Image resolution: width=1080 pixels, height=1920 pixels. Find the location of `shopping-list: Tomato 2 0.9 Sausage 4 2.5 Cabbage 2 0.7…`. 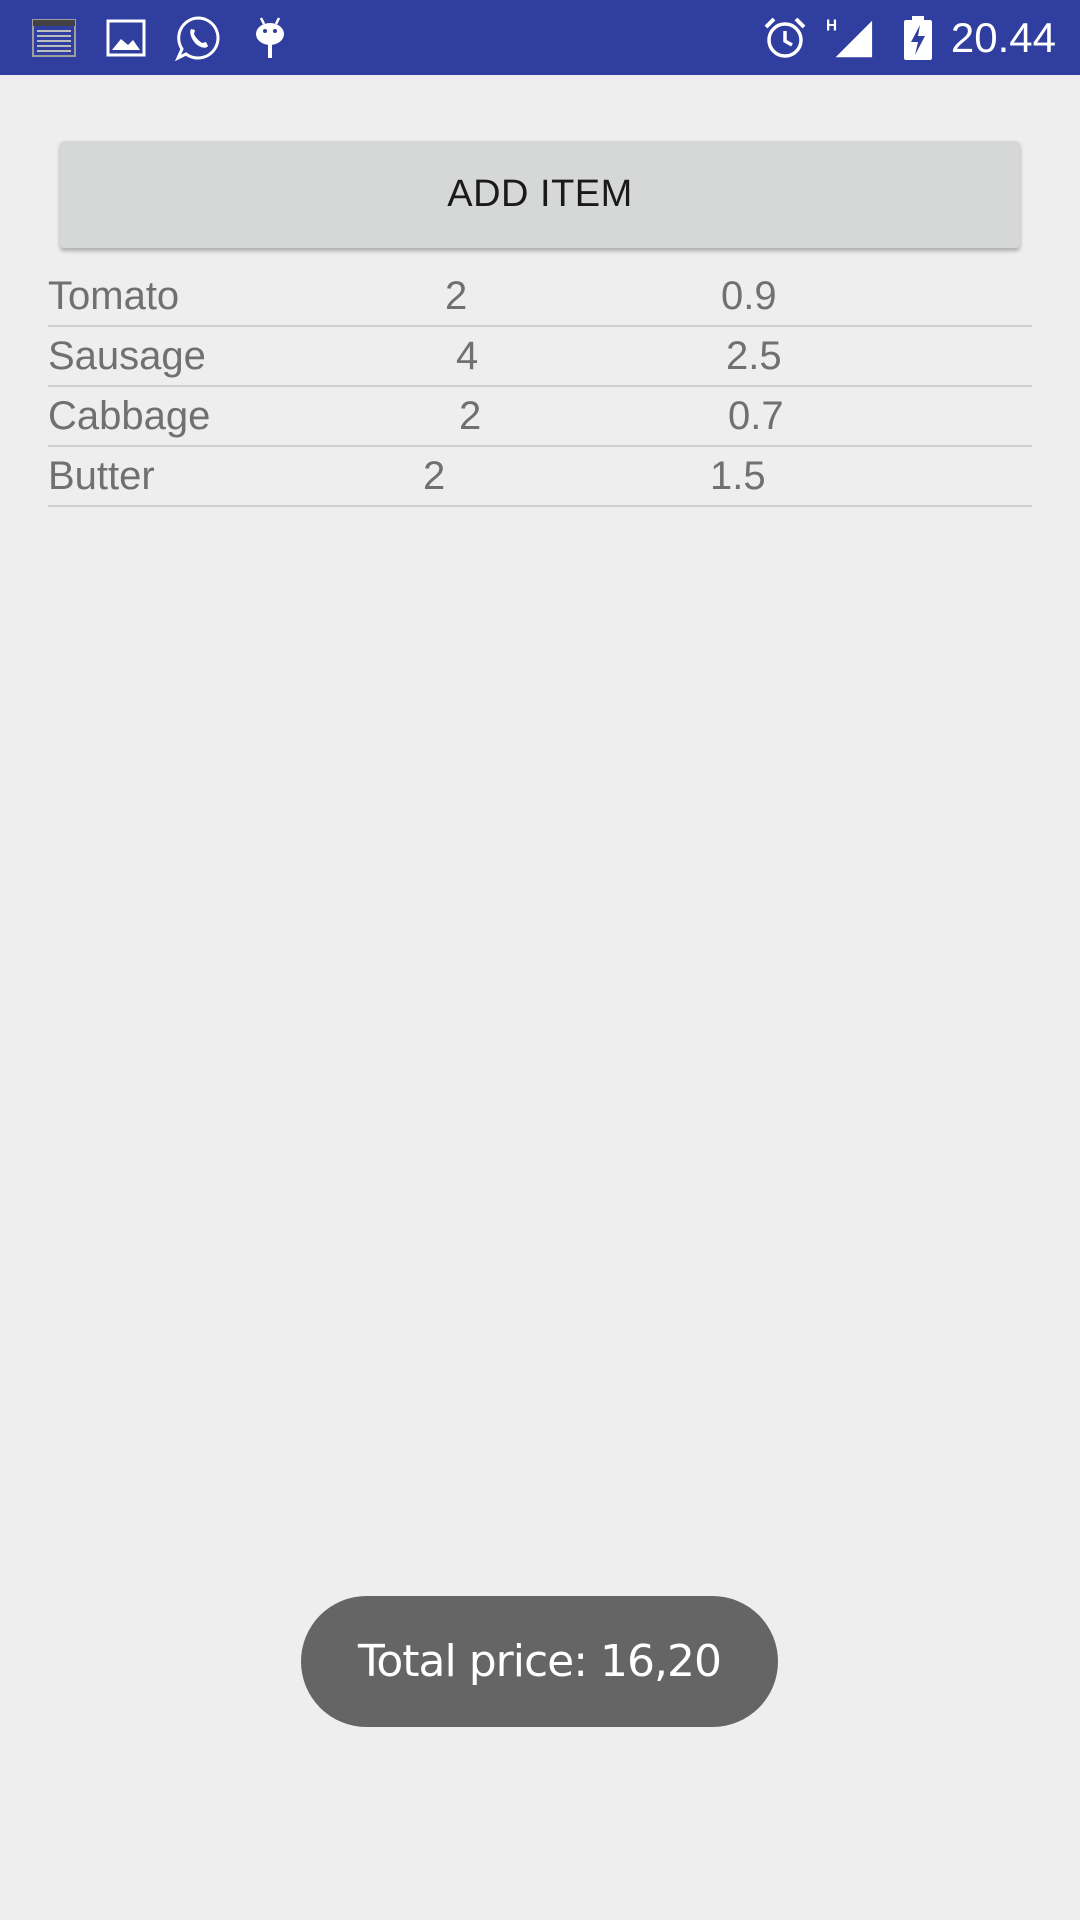

shopping-list: Tomato 2 0.9 Sausage 4 2.5 Cabbage 2 0.7… is located at coordinates (540, 387).